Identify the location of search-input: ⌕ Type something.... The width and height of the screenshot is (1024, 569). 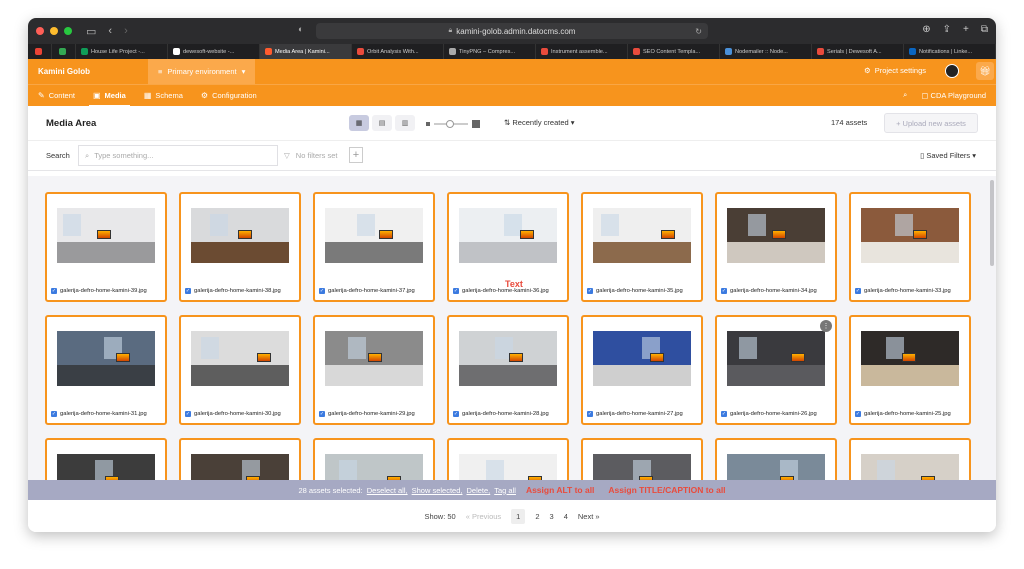
(178, 155).